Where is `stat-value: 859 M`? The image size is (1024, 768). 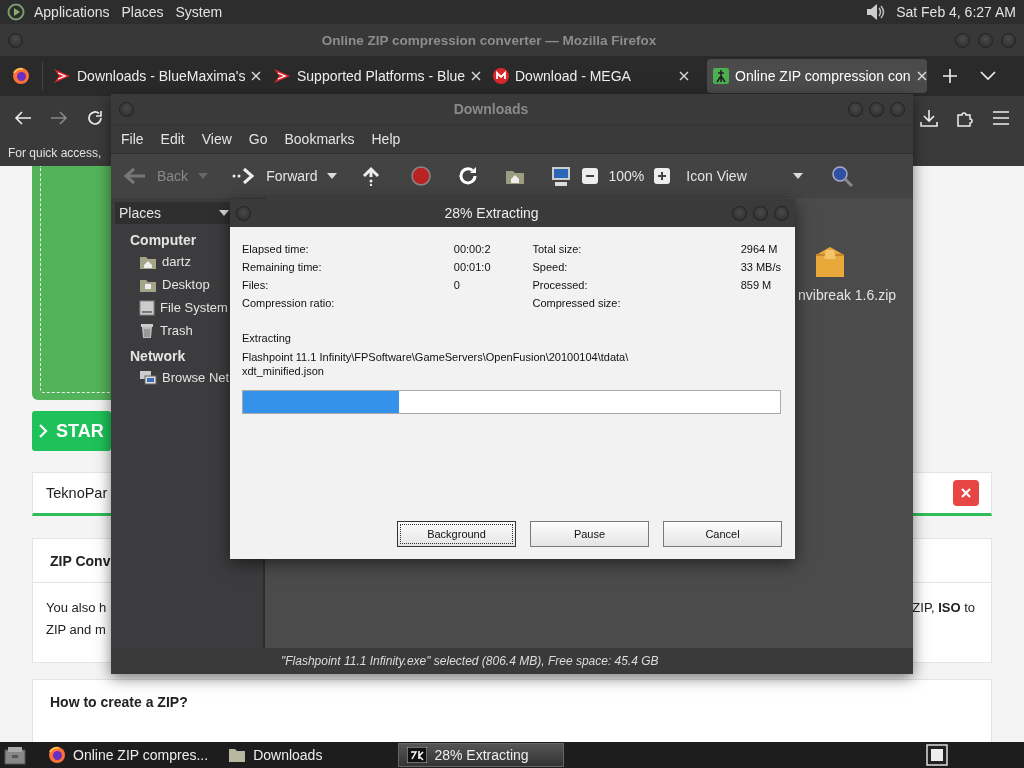 stat-value: 859 M is located at coordinates (756, 285).